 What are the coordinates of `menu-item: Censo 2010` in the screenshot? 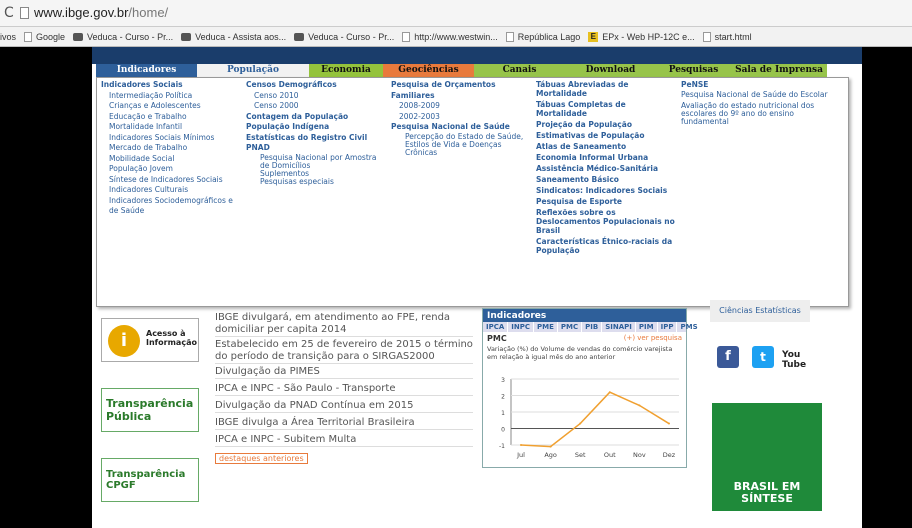 It's located at (316, 96).